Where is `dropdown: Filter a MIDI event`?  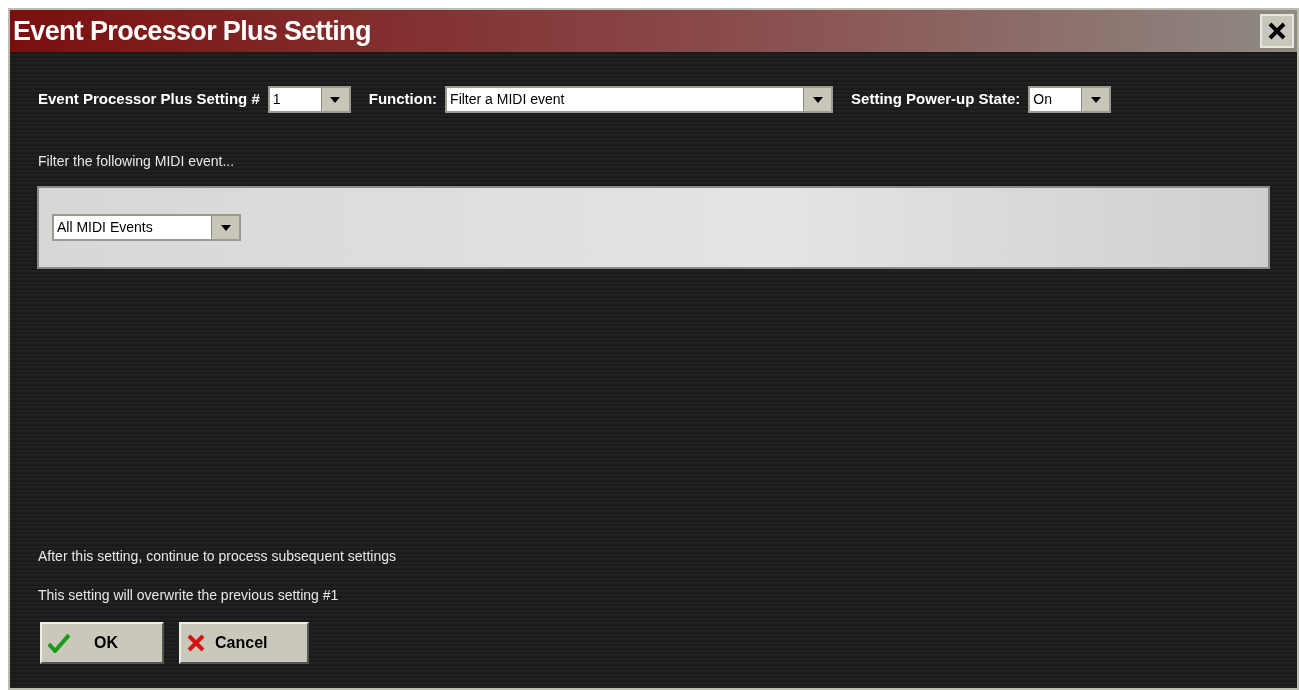 dropdown: Filter a MIDI event is located at coordinates (639, 99).